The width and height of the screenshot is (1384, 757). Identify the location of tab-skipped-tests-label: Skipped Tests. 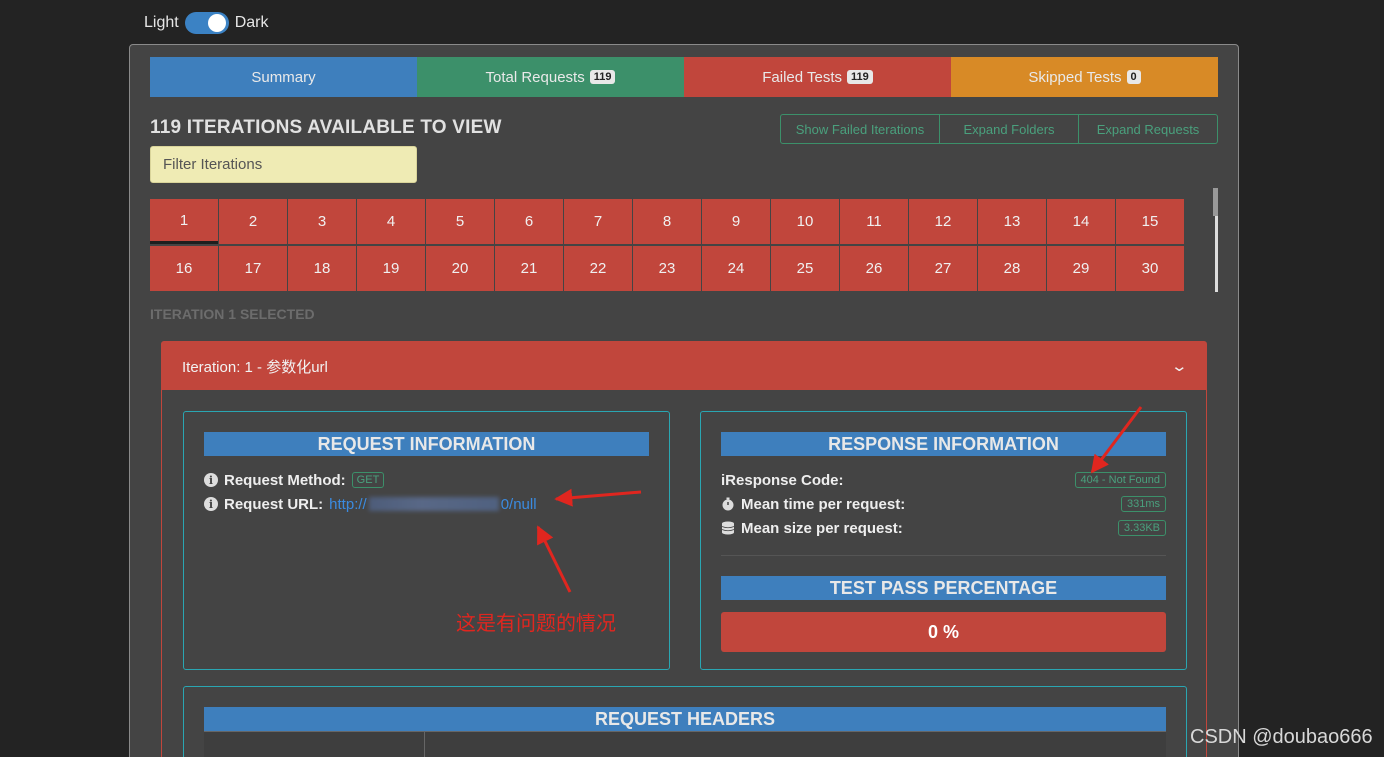
(1075, 77).